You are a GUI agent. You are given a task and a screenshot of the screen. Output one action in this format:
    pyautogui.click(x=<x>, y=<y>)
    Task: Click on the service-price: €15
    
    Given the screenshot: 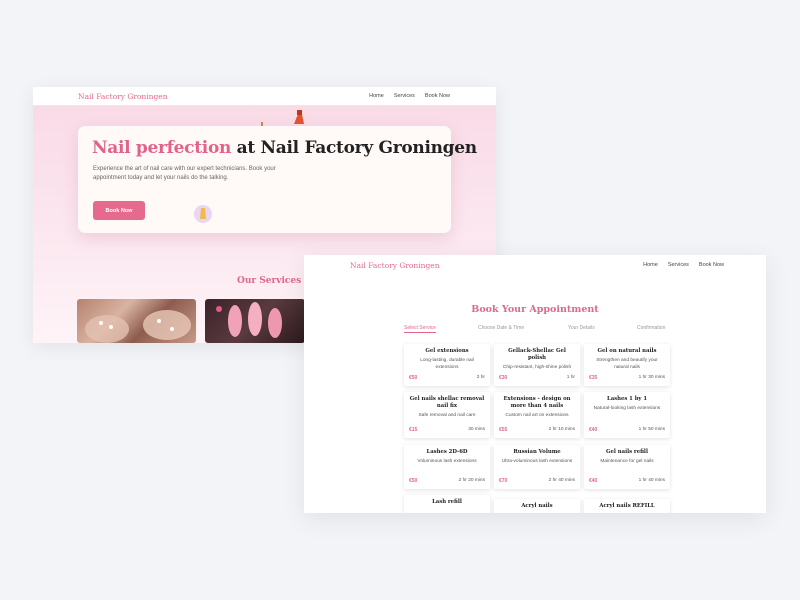 What is the action you would take?
    pyautogui.click(x=413, y=430)
    